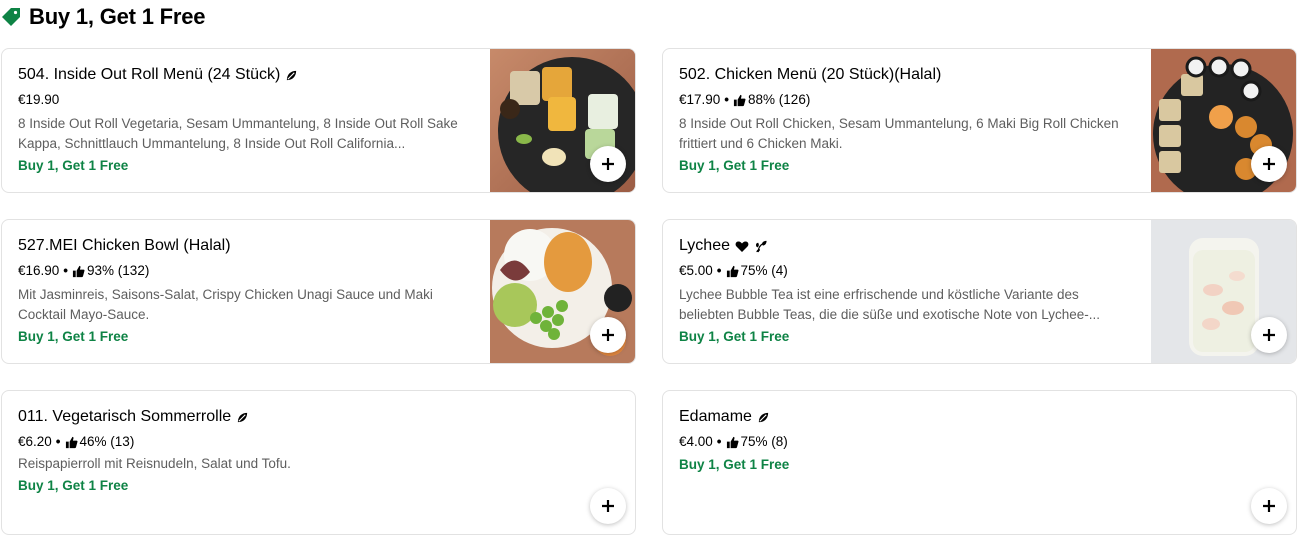 The width and height of the screenshot is (1299, 537). What do you see at coordinates (39, 99) in the screenshot?
I see `menu-item-price: €19.90` at bounding box center [39, 99].